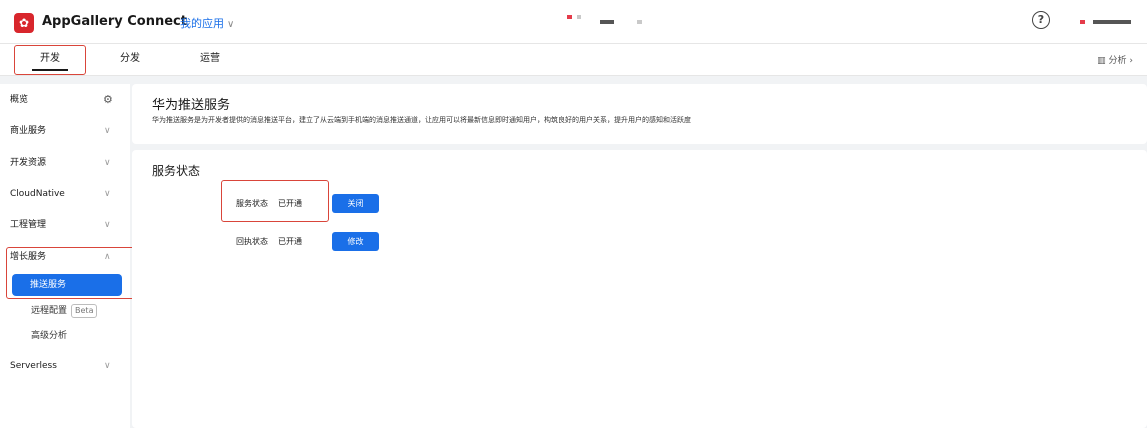 The image size is (1147, 428). I want to click on user-avatar-redacted, so click(1082, 22).